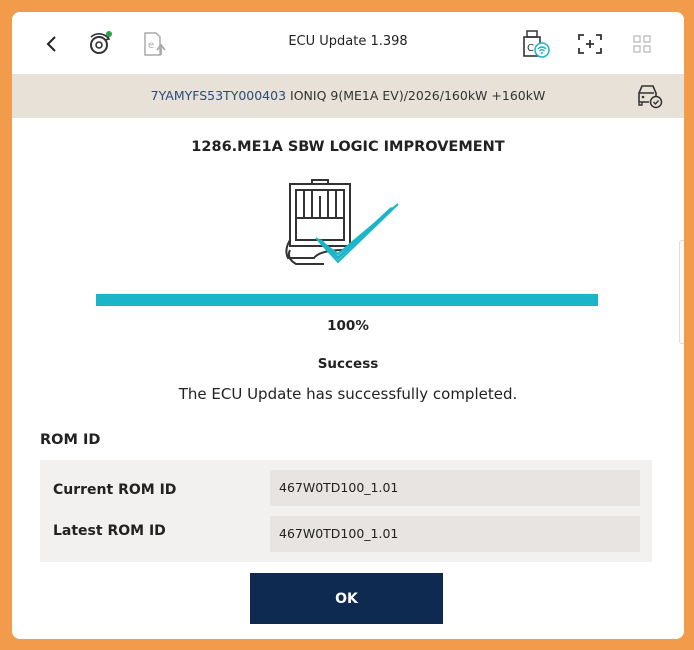 The width and height of the screenshot is (694, 650). What do you see at coordinates (649, 96) in the screenshot?
I see `car-check-icon` at bounding box center [649, 96].